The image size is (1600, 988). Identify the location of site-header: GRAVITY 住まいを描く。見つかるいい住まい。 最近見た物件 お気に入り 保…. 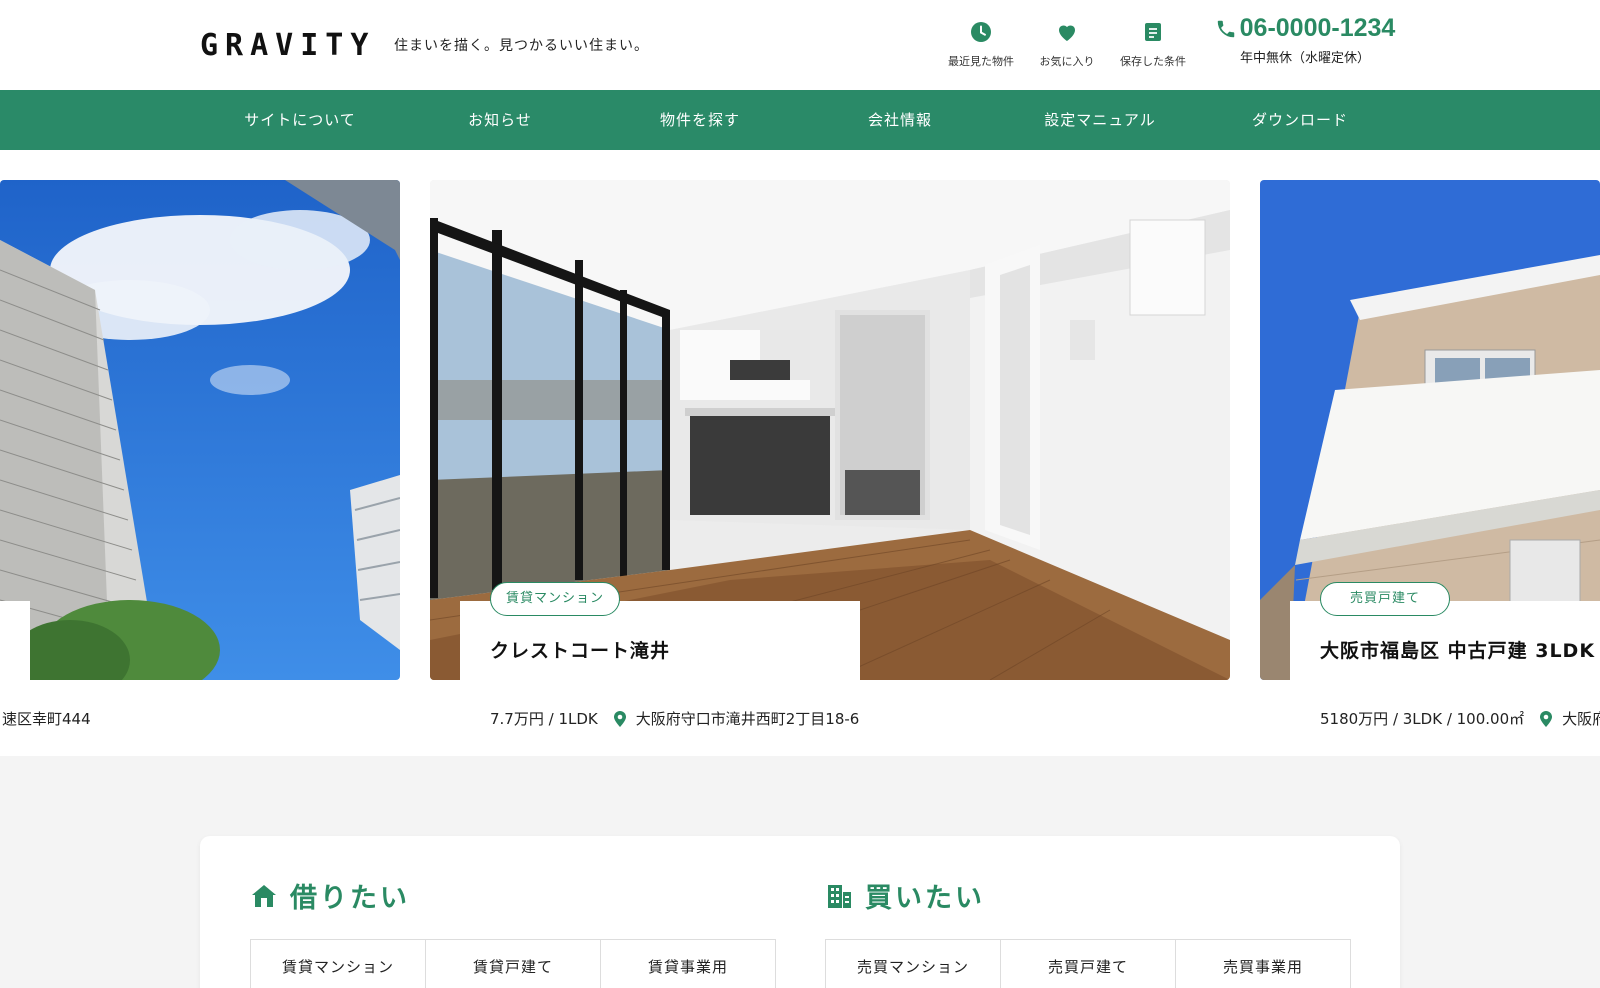
(800, 45).